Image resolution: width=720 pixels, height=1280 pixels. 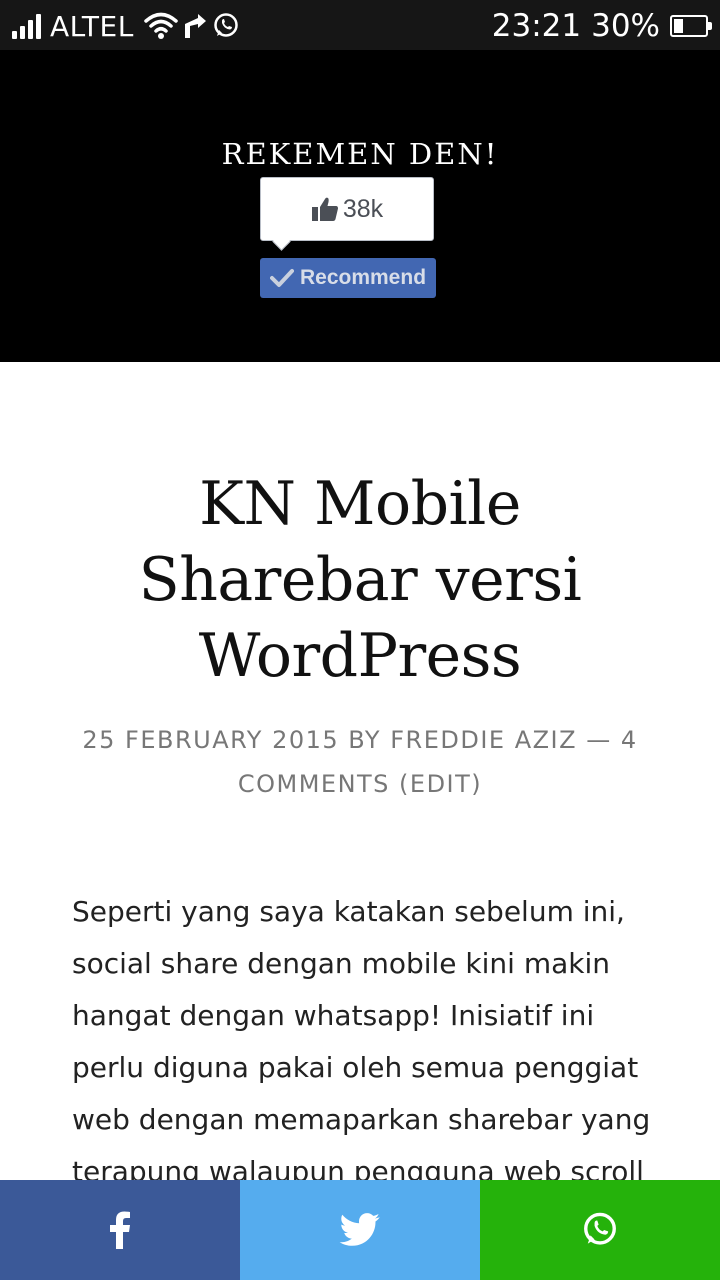 What do you see at coordinates (360, 25) in the screenshot?
I see `status-bar: ALTEL 23:21 30%` at bounding box center [360, 25].